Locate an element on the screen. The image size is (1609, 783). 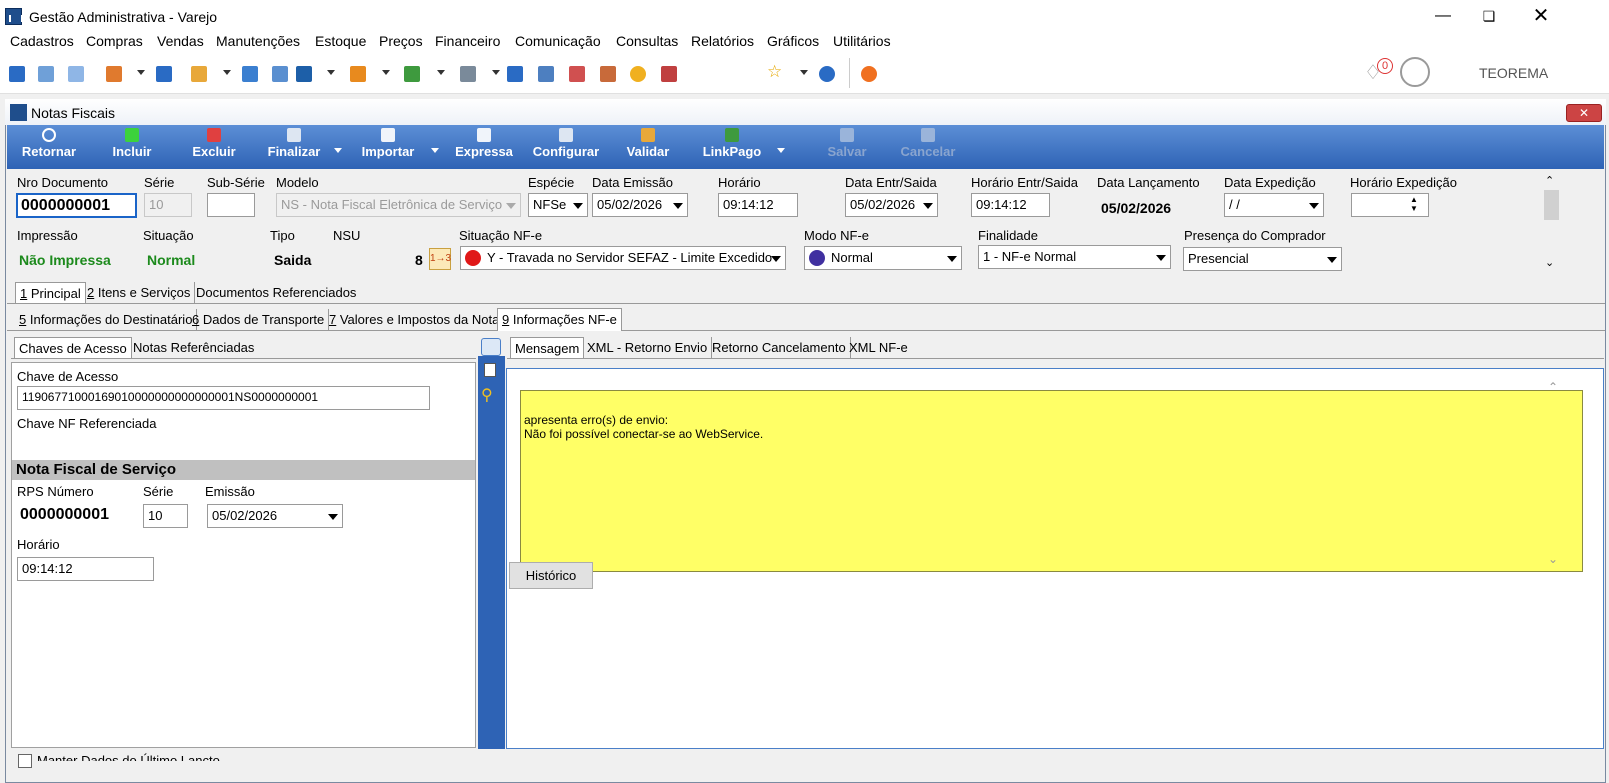
emissao-field: 05/02/2026 is located at coordinates (275, 516).